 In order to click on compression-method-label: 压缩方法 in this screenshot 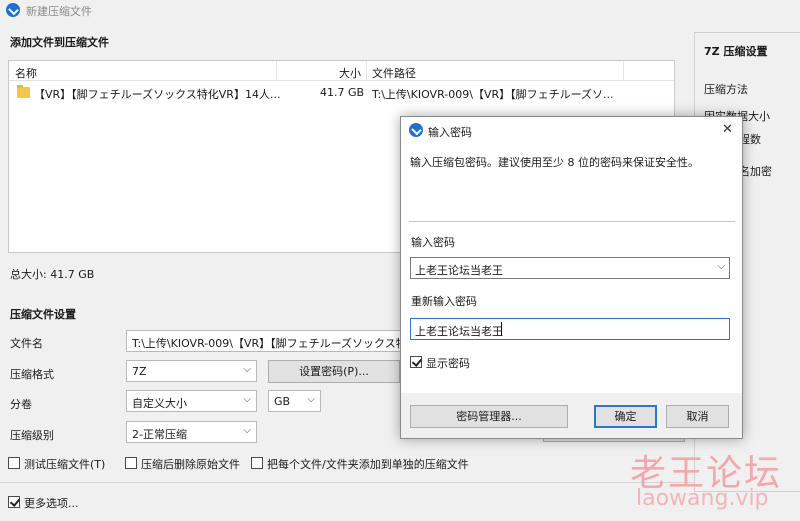, I will do `click(726, 89)`.